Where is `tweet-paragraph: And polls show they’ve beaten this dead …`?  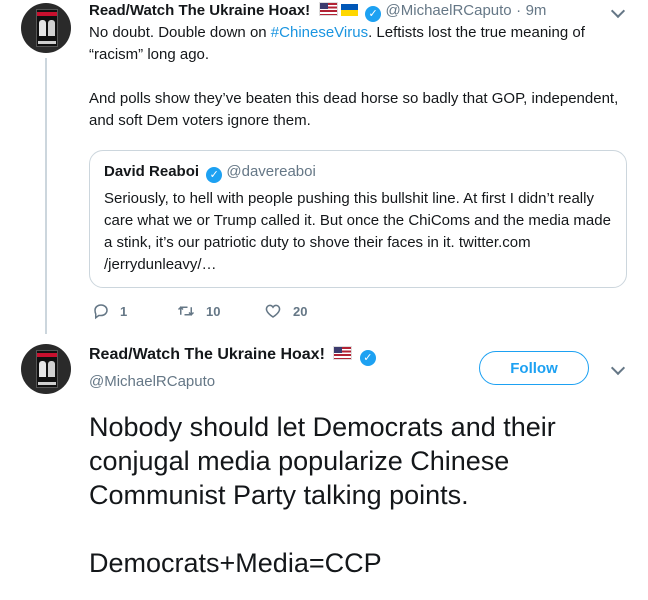
tweet-paragraph: And polls show they’ve beaten this dead … is located at coordinates (354, 109).